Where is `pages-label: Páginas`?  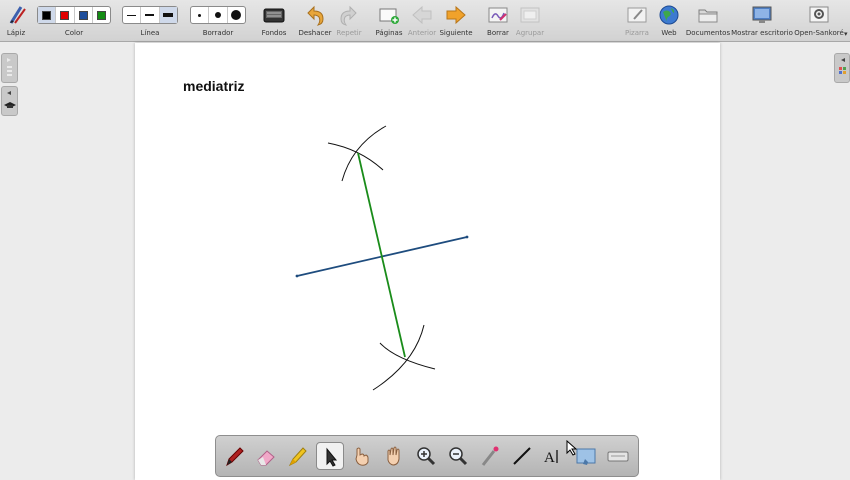 pages-label: Páginas is located at coordinates (389, 33).